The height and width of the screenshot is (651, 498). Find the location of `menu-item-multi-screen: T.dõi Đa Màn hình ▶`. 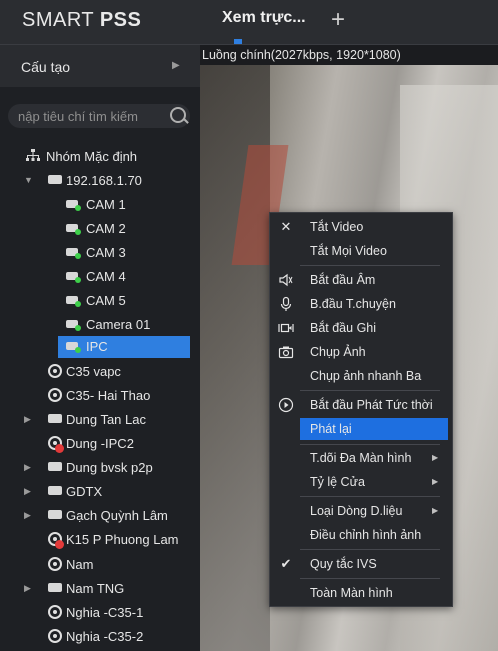

menu-item-multi-screen: T.dõi Đa Màn hình ▶ is located at coordinates (361, 458).